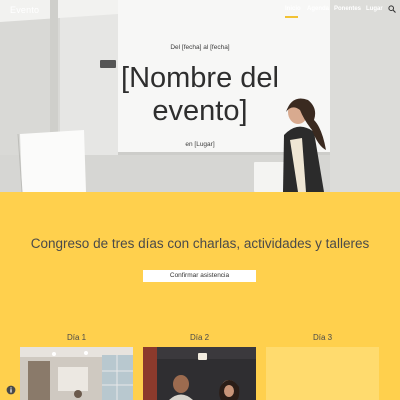 This screenshot has height=400, width=400. I want to click on event-name-line-1: [Nombre del, so click(200, 78).